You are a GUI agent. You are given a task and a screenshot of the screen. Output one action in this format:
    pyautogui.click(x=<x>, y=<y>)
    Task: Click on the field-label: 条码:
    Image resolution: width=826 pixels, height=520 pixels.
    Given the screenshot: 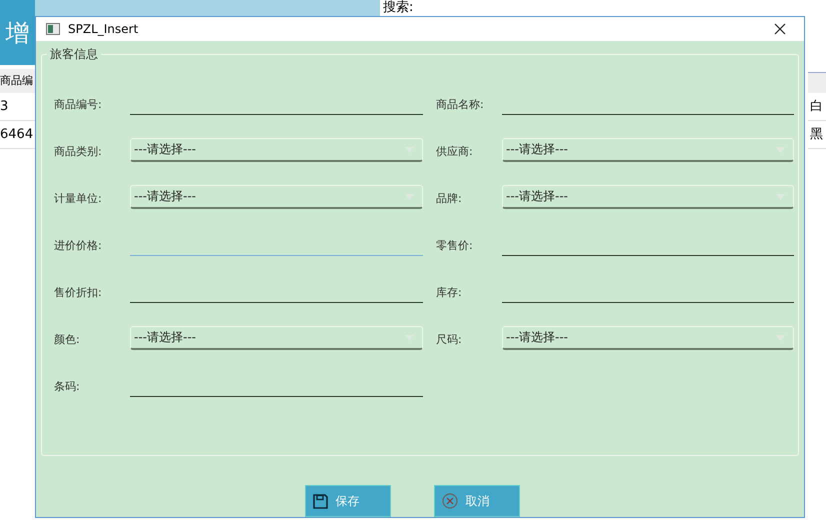 What is the action you would take?
    pyautogui.click(x=67, y=387)
    